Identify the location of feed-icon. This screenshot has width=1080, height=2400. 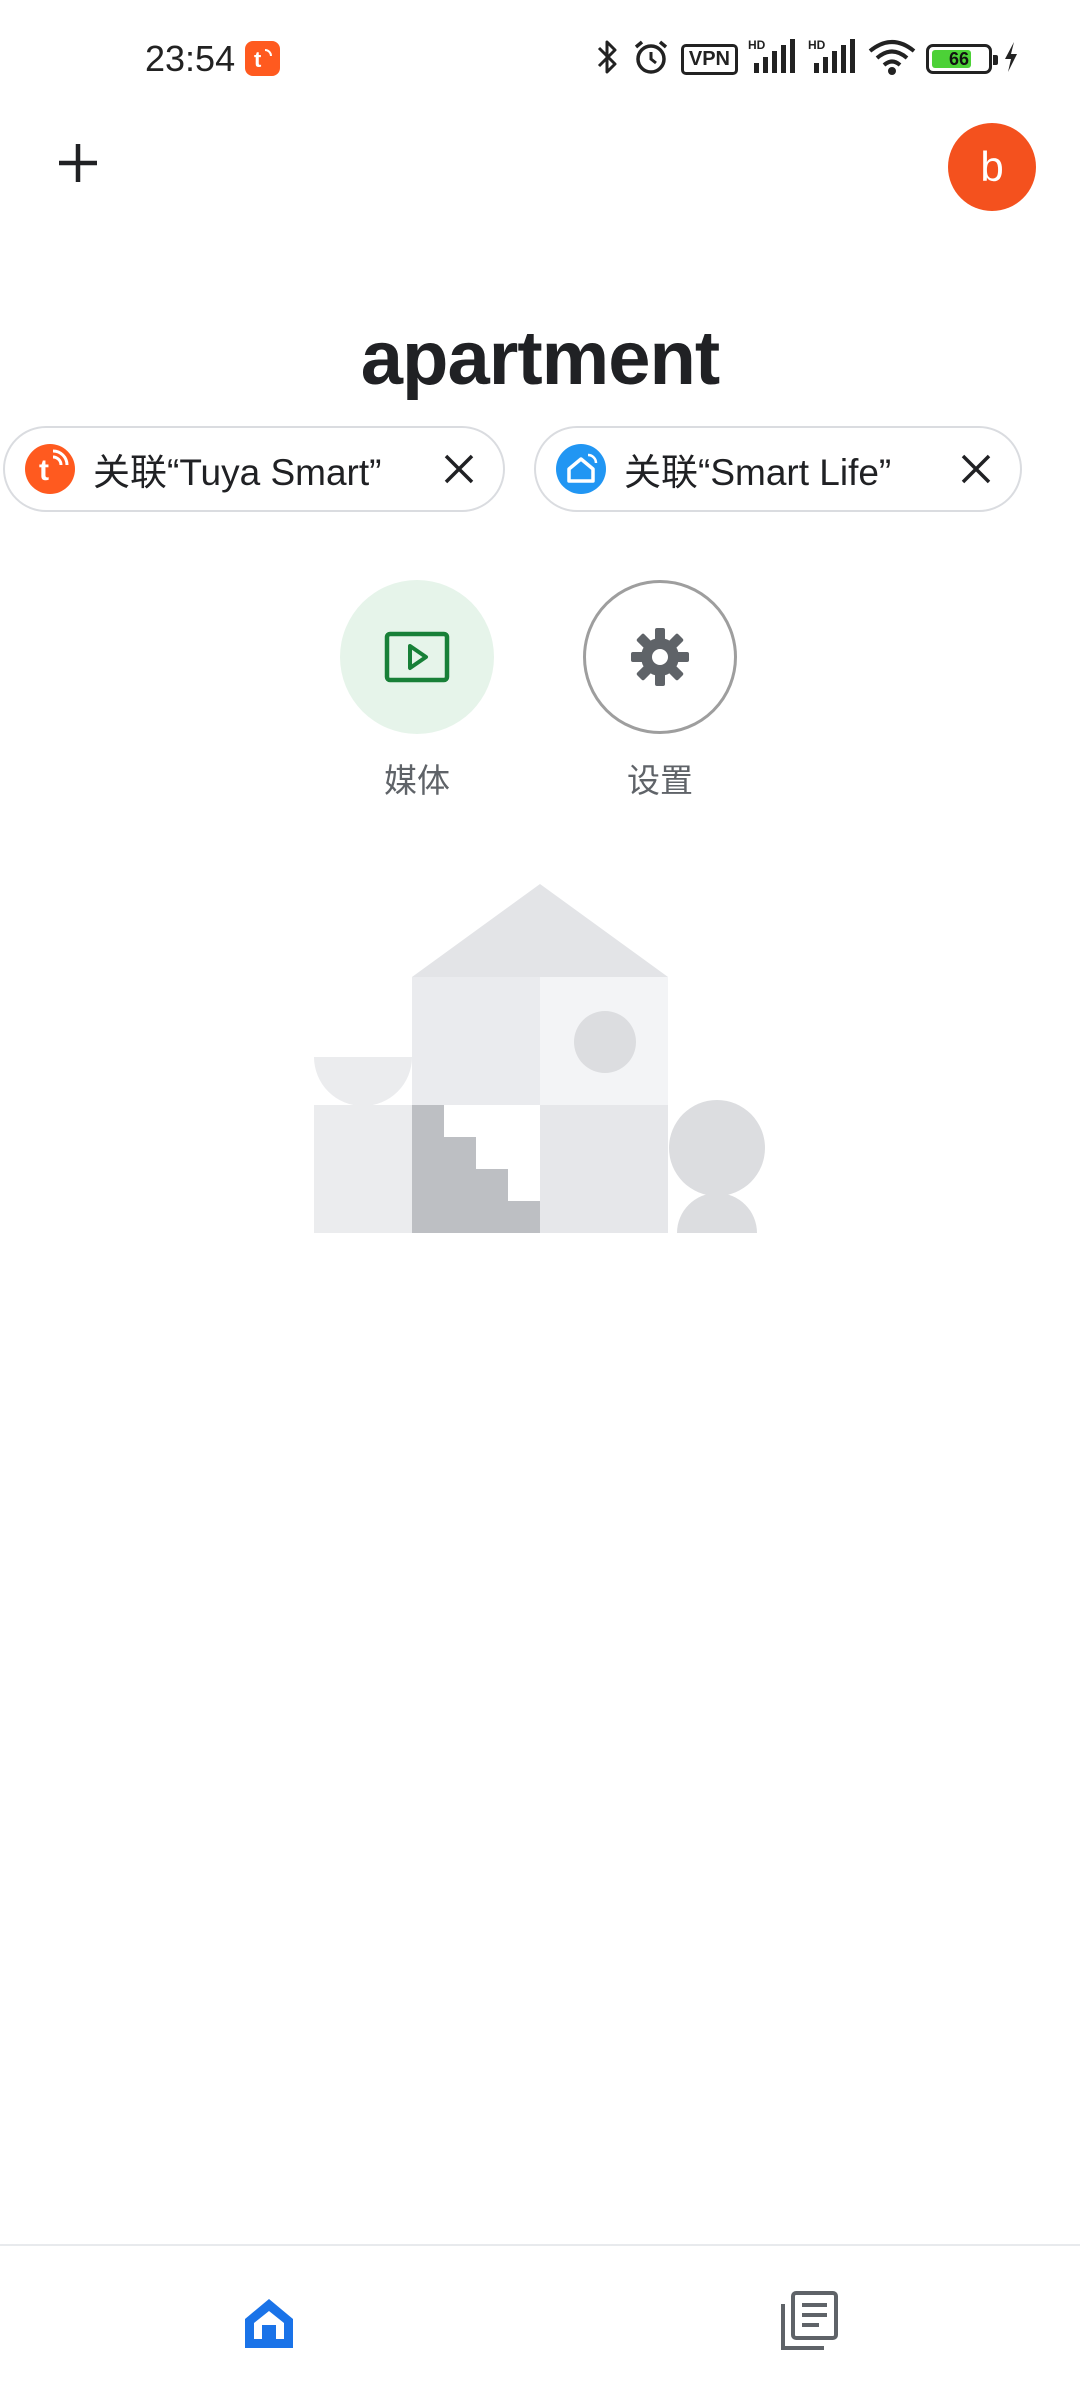
(809, 2320).